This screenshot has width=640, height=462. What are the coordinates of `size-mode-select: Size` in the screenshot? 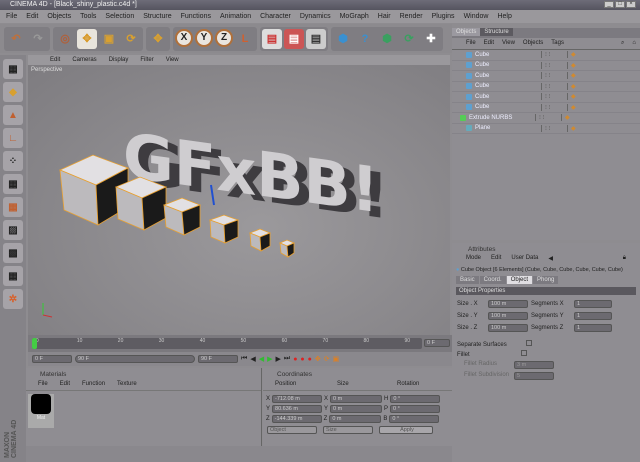 It's located at (348, 430).